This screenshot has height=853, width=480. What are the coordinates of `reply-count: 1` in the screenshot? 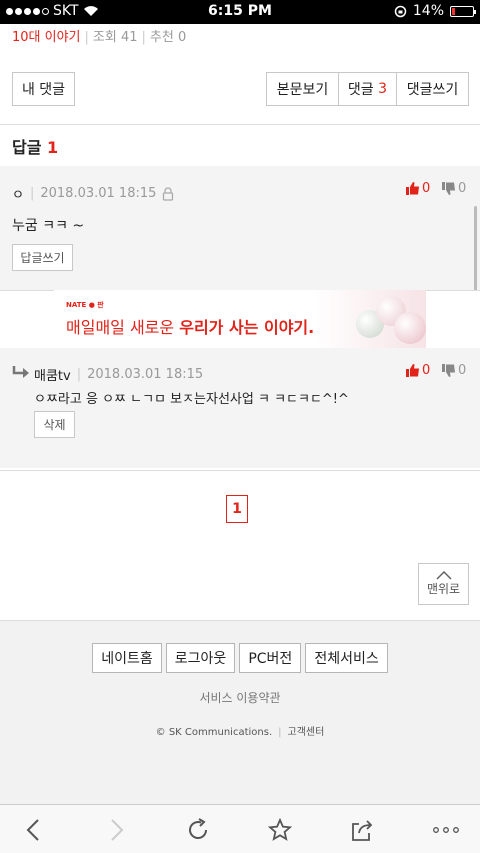 It's located at (53, 147).